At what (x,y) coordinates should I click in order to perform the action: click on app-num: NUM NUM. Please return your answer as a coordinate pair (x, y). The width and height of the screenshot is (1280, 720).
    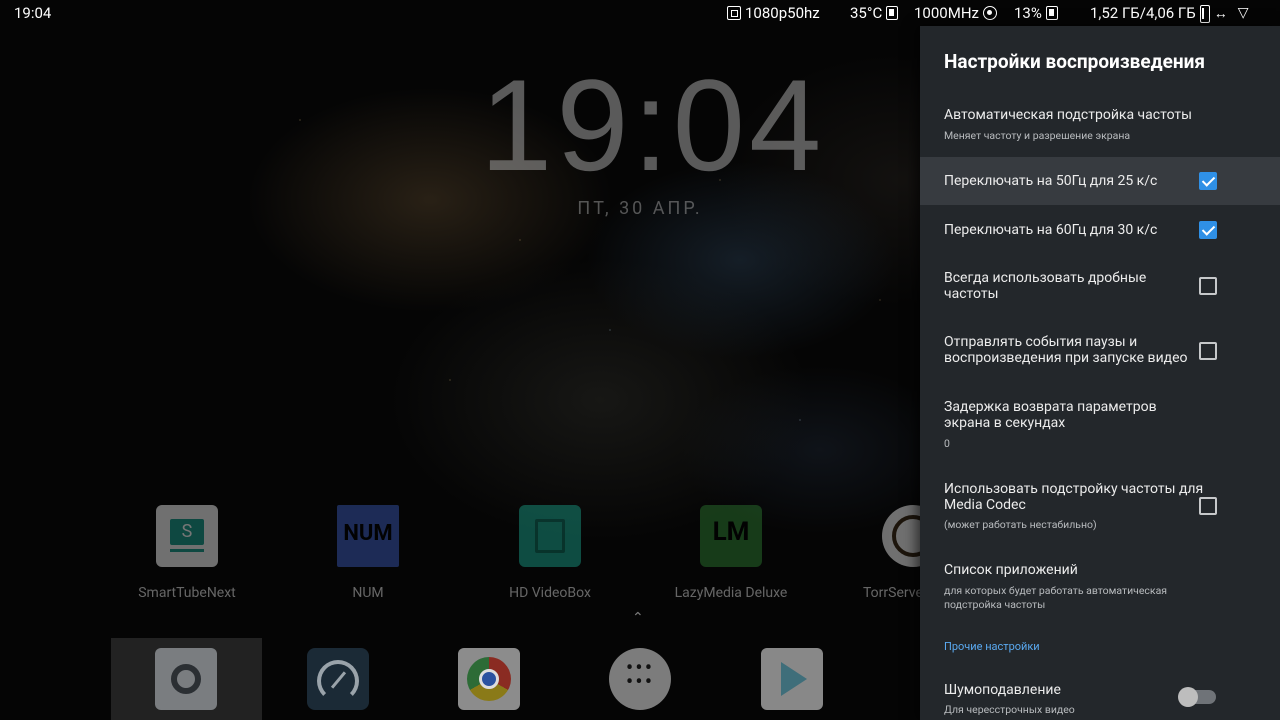
    Looking at the image, I should click on (368, 553).